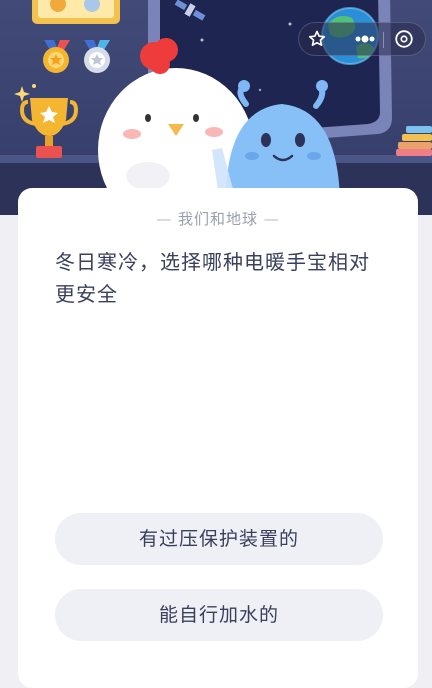  I want to click on star-icon, so click(317, 38).